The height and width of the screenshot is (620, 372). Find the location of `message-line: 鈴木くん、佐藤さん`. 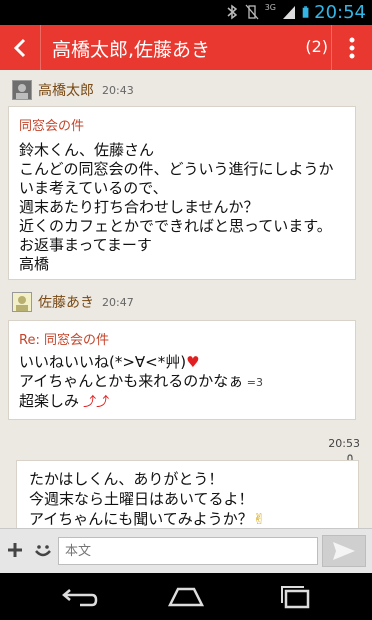

message-line: 鈴木くん、佐藤さん is located at coordinates (87, 150).